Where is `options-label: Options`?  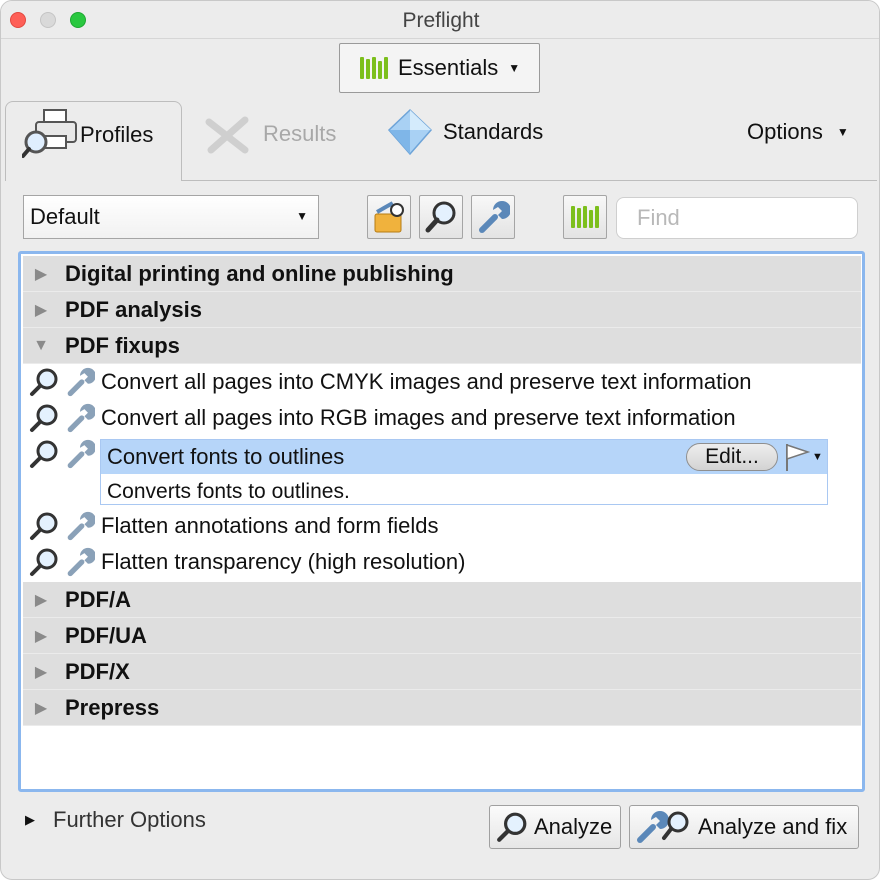 options-label: Options is located at coordinates (785, 131).